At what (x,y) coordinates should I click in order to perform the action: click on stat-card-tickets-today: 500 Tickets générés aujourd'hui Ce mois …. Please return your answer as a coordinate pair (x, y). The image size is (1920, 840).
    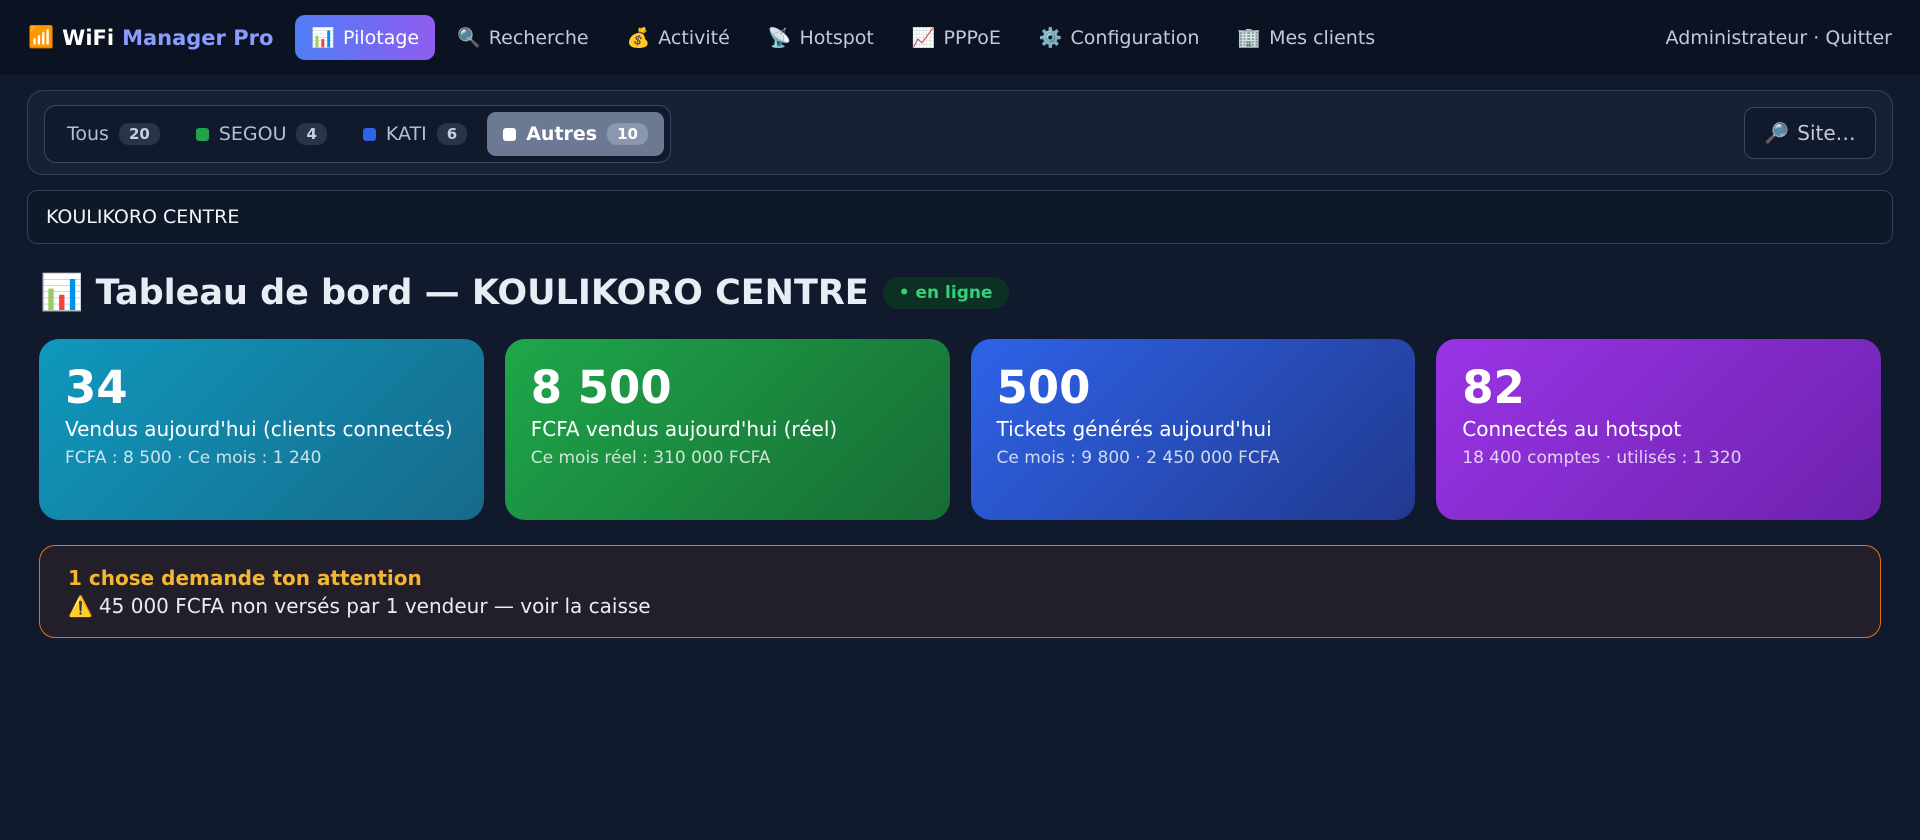
    Looking at the image, I should click on (1193, 429).